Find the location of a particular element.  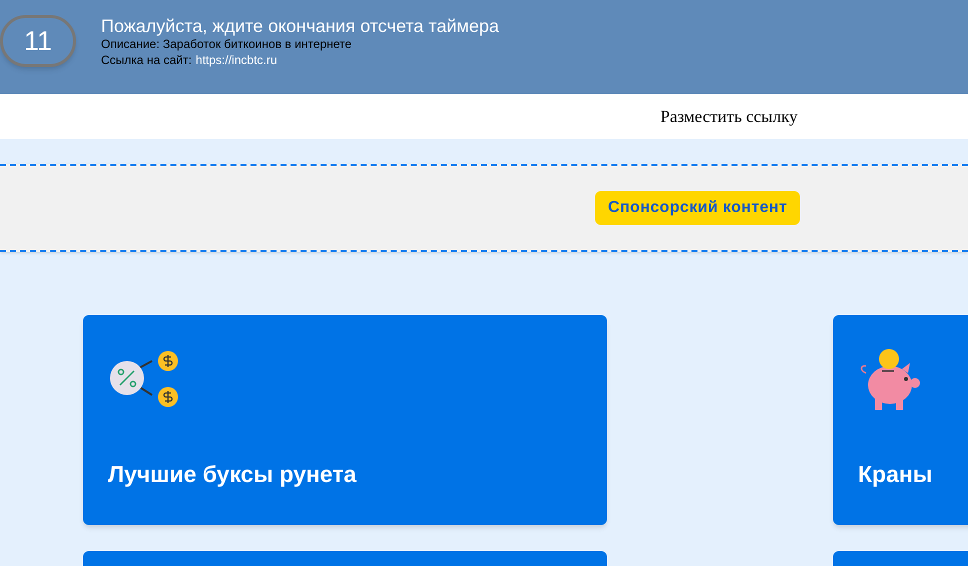

site-link: https://incbtc.ru is located at coordinates (237, 60).